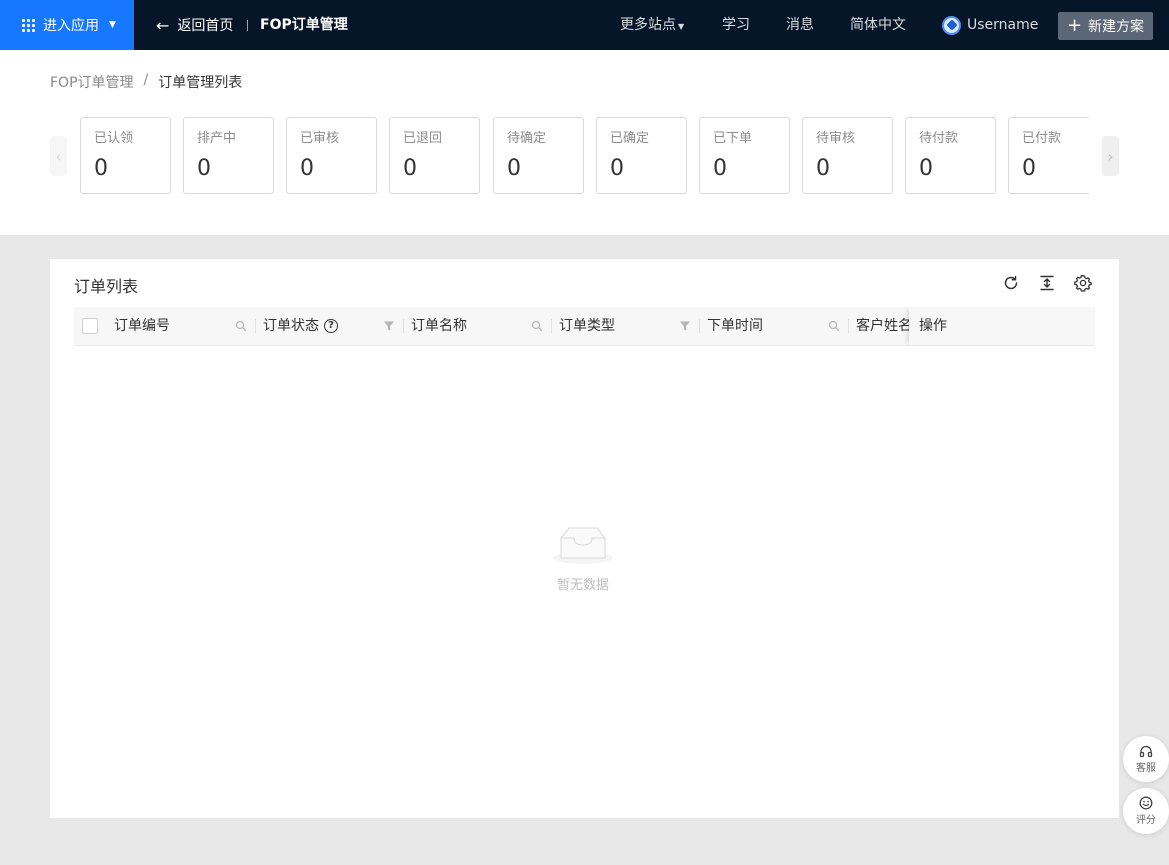  What do you see at coordinates (142, 326) in the screenshot?
I see `column-order-no: 订单编号` at bounding box center [142, 326].